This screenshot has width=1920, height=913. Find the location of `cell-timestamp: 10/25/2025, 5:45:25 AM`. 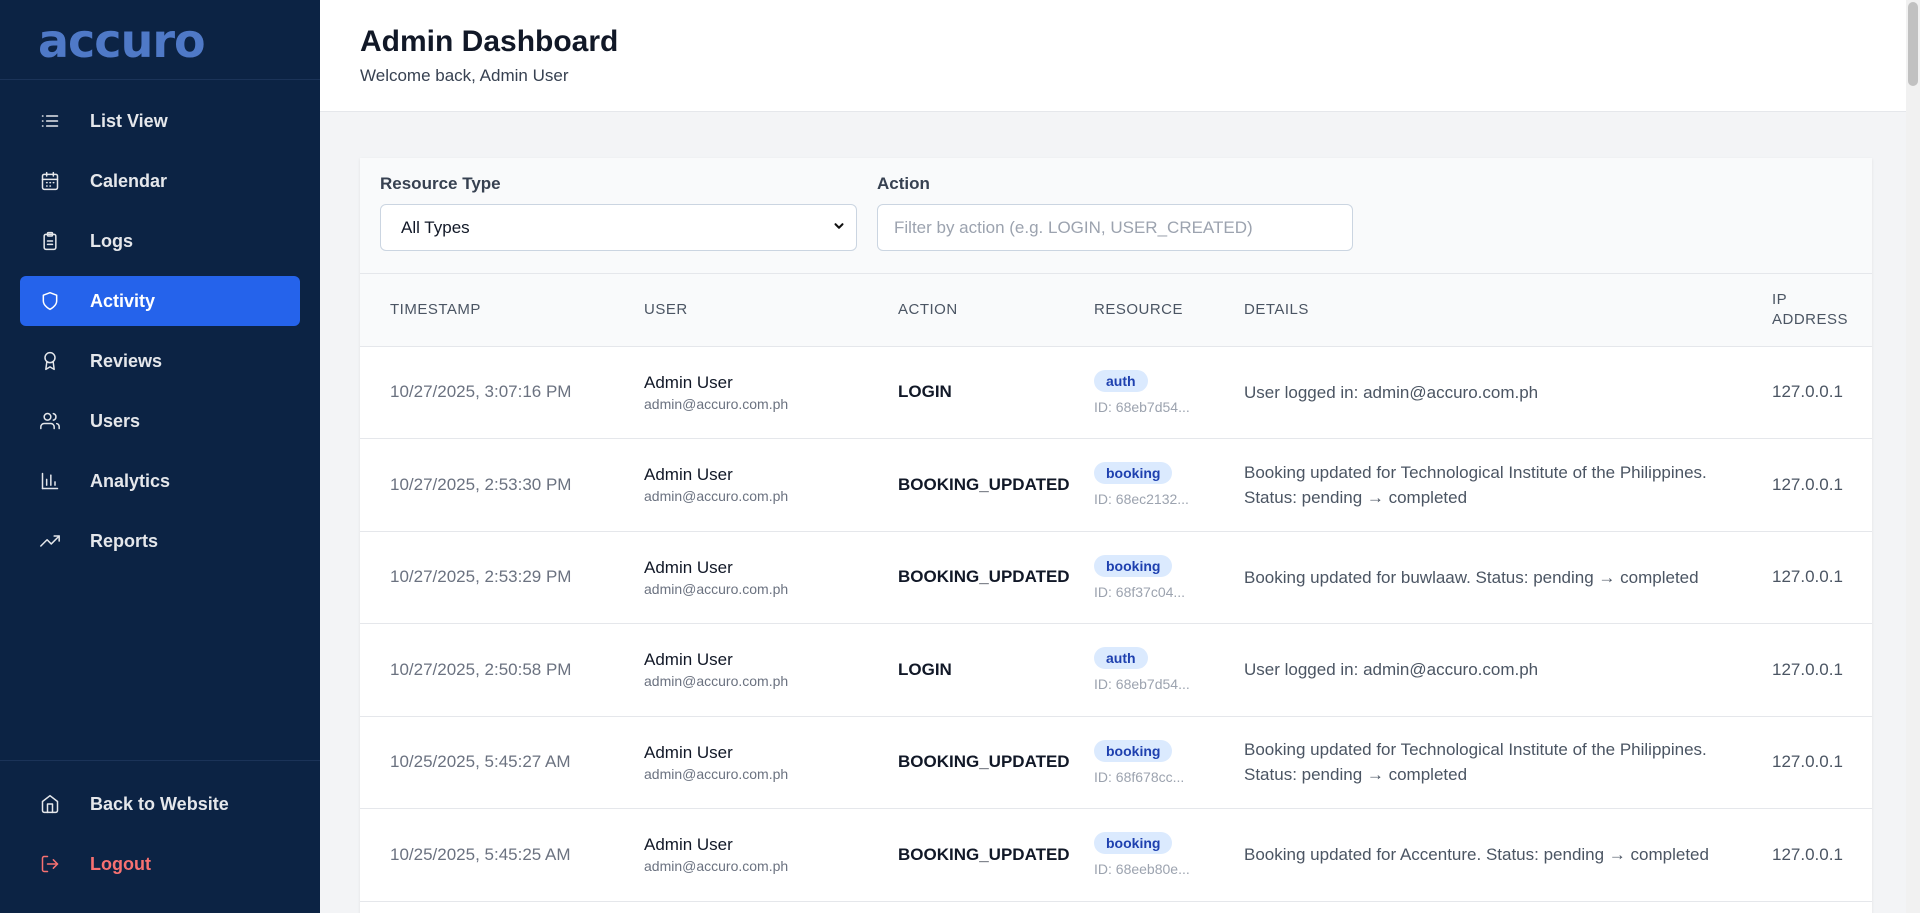

cell-timestamp: 10/25/2025, 5:45:25 AM is located at coordinates (480, 854).